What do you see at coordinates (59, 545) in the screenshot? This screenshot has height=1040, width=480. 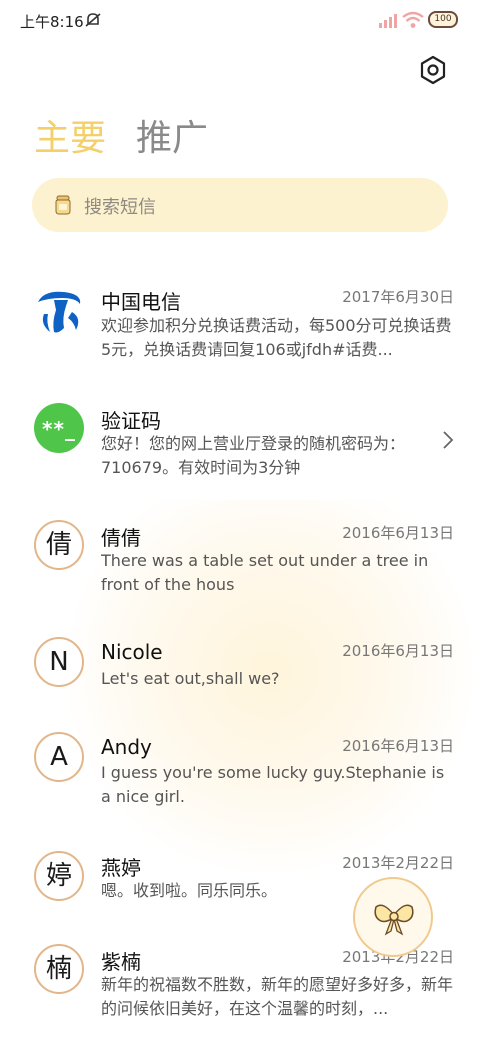 I see `message-avatar: 倩` at bounding box center [59, 545].